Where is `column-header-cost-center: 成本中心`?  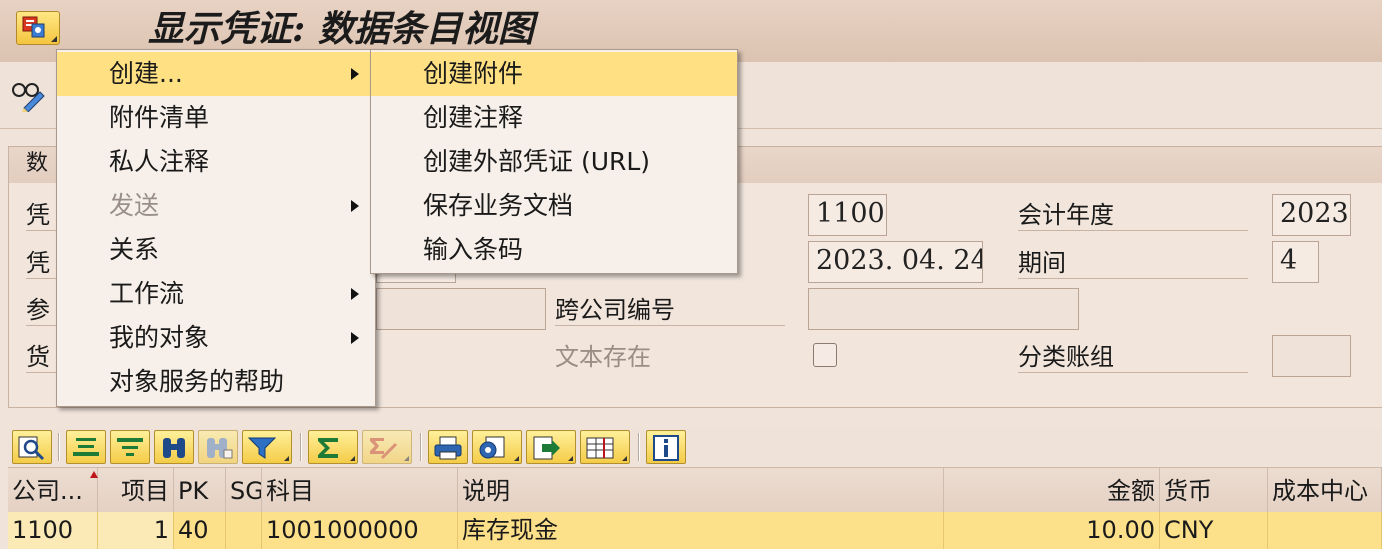
column-header-cost-center: 成本中心 is located at coordinates (1325, 490).